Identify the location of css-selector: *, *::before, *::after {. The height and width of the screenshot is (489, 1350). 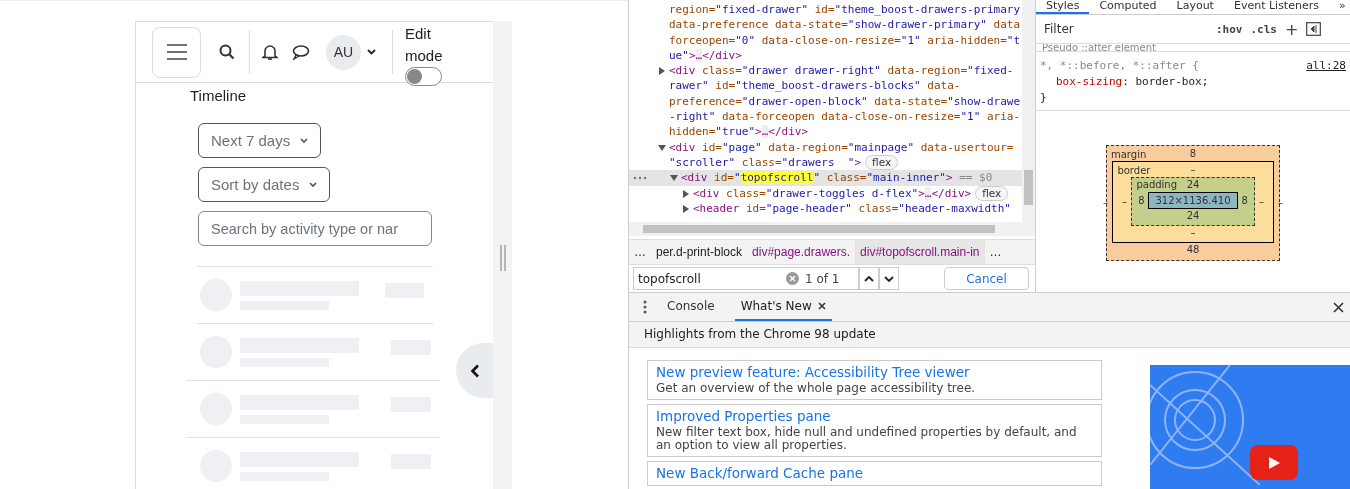
(1119, 66).